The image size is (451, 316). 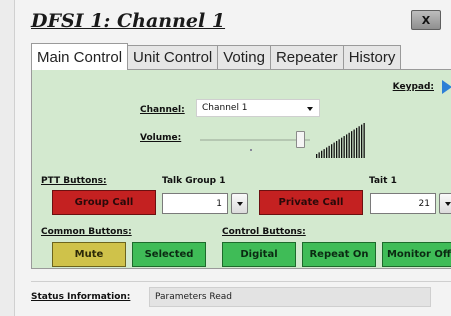 I want to click on group-call-button: Group Call, so click(x=104, y=202).